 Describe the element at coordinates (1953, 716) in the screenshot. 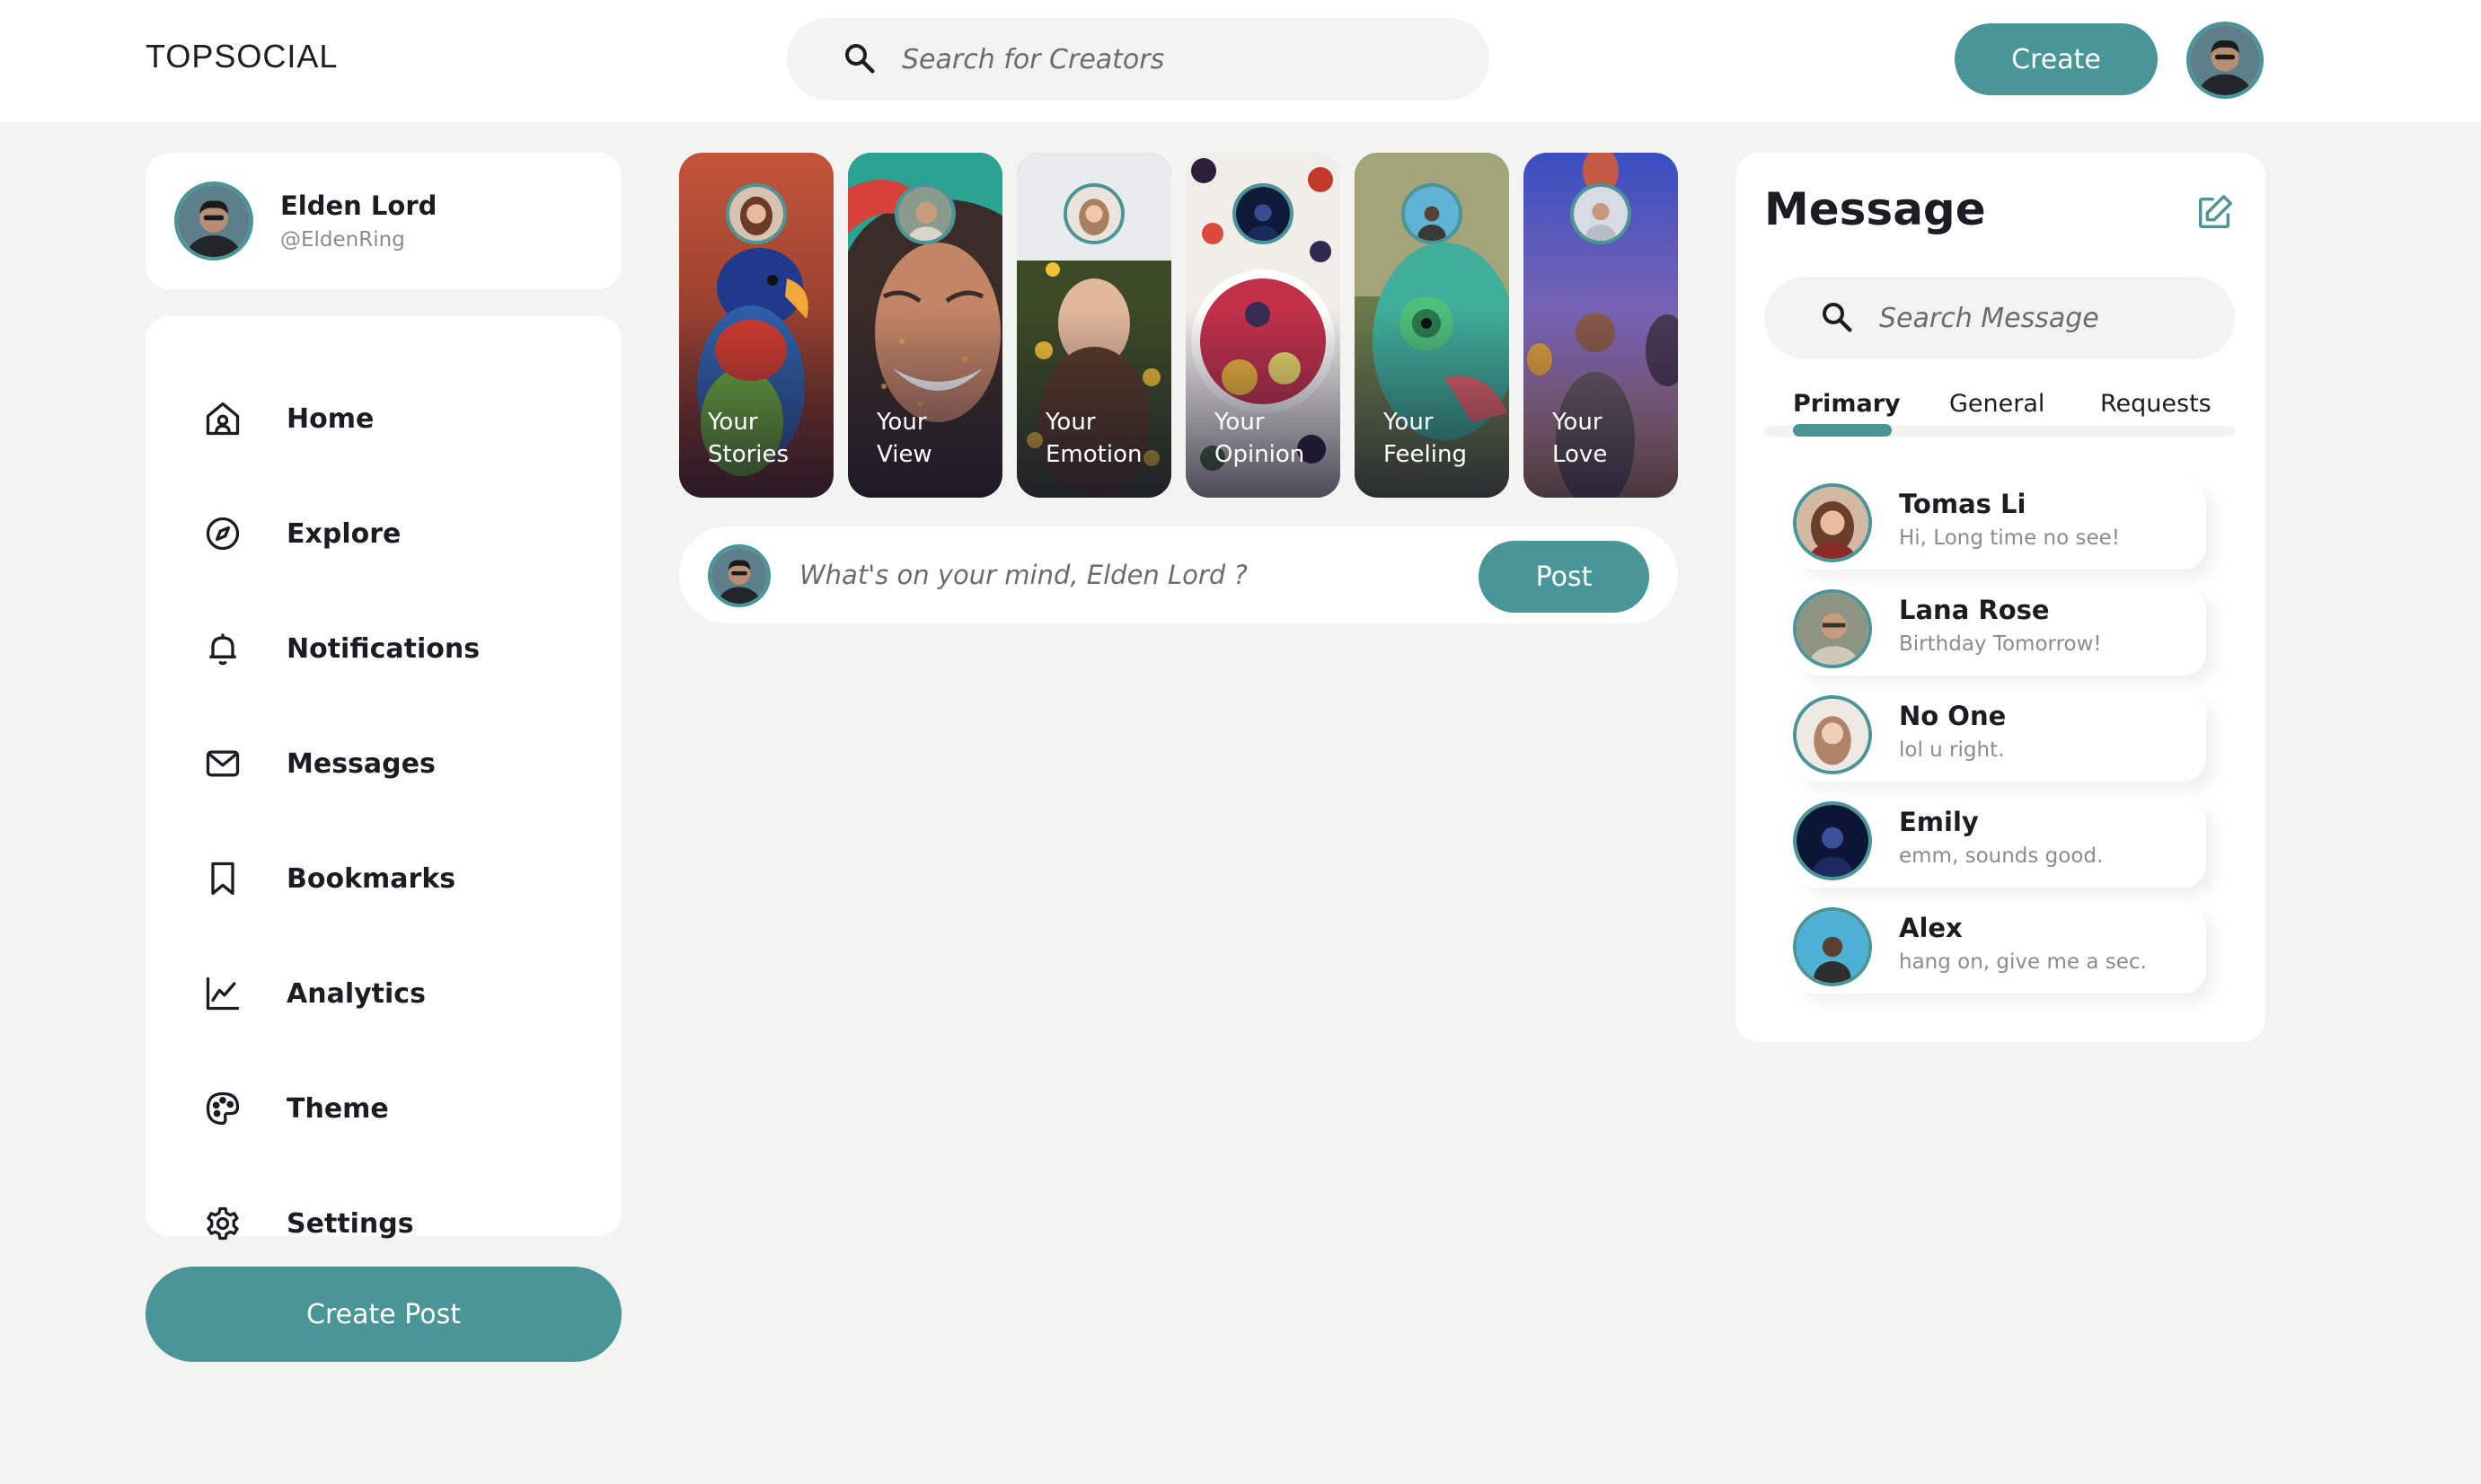

I see `message-sender: No One` at that location.